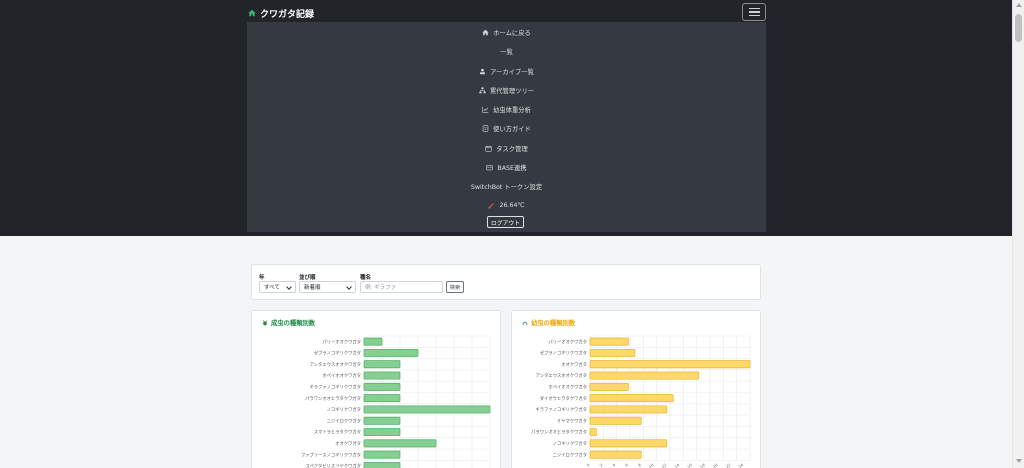 The image size is (1024, 468). Describe the element at coordinates (651, 465) in the screenshot. I see `x-tick-label: 10` at that location.